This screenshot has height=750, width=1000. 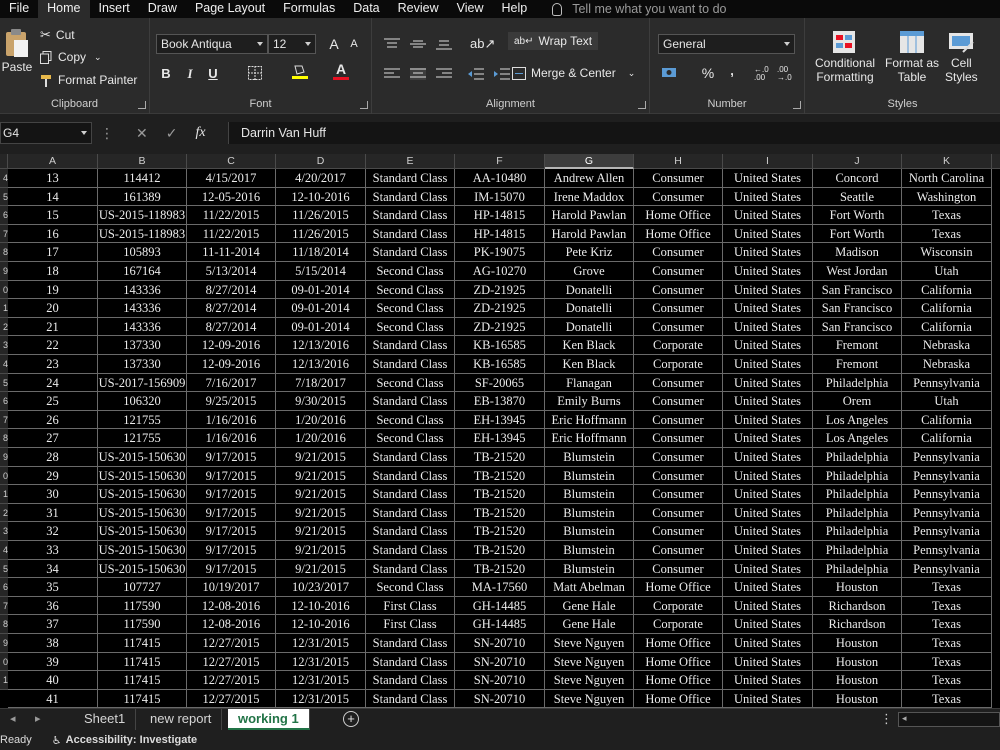 I want to click on more-options-icon: ⋮, so click(x=886, y=719).